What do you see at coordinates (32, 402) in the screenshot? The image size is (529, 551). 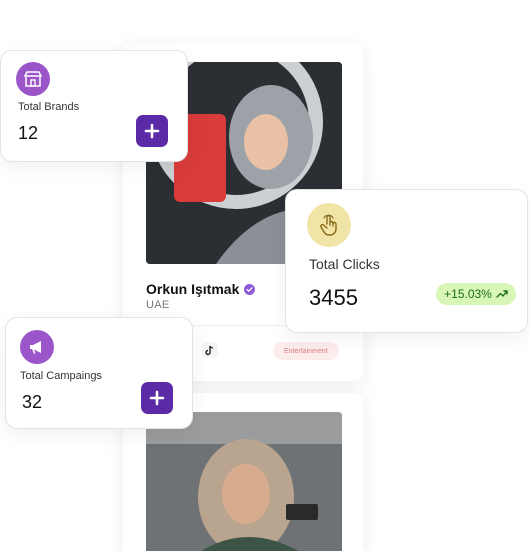 I see `total-campaigns-value: 32` at bounding box center [32, 402].